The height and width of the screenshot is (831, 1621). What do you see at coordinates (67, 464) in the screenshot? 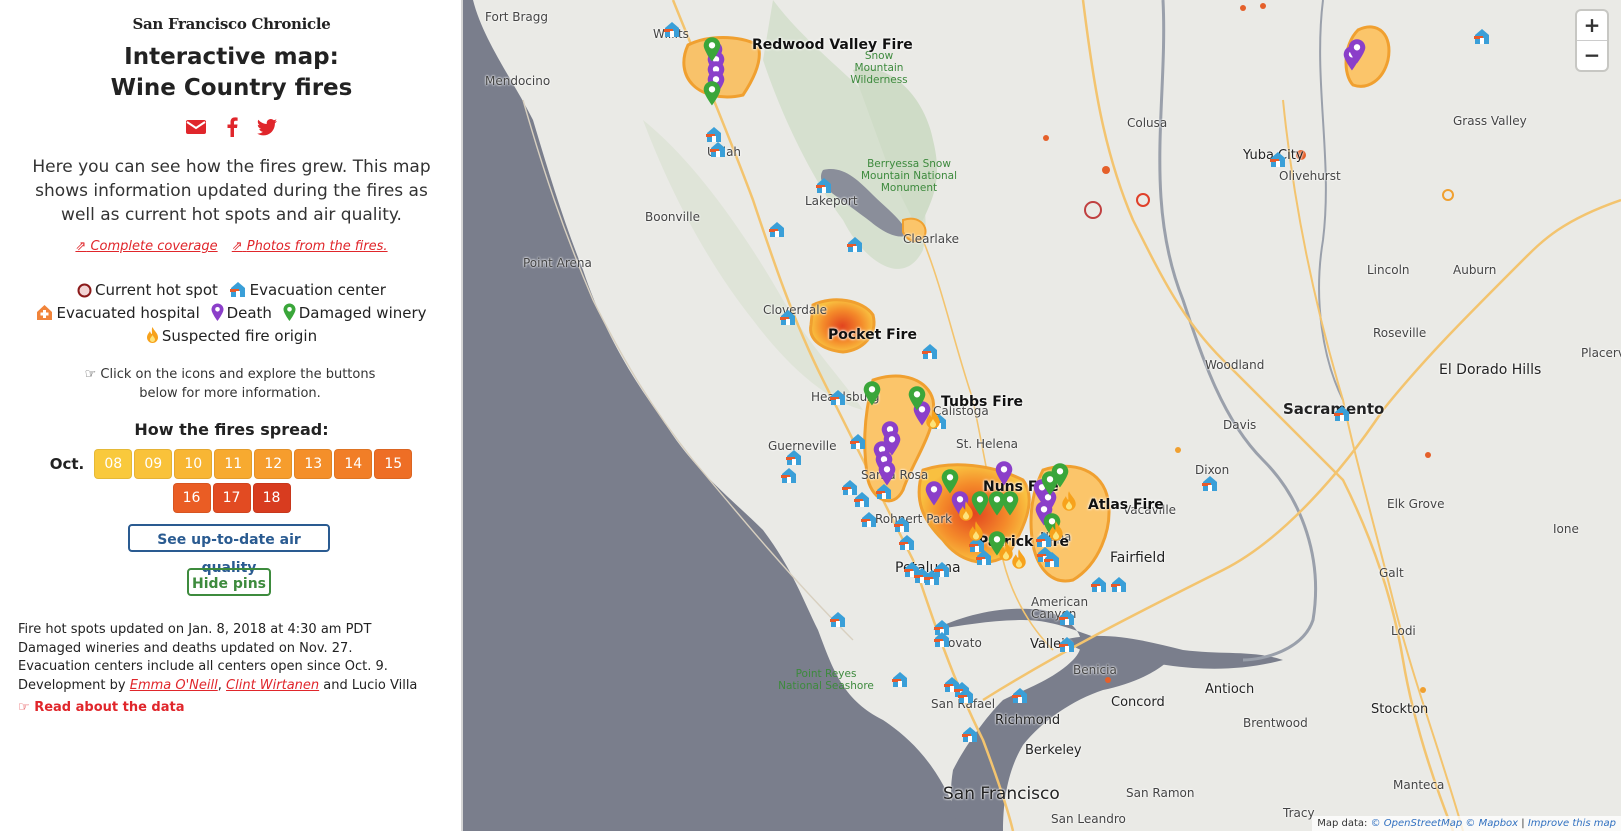
I see `month-label: Oct.` at bounding box center [67, 464].